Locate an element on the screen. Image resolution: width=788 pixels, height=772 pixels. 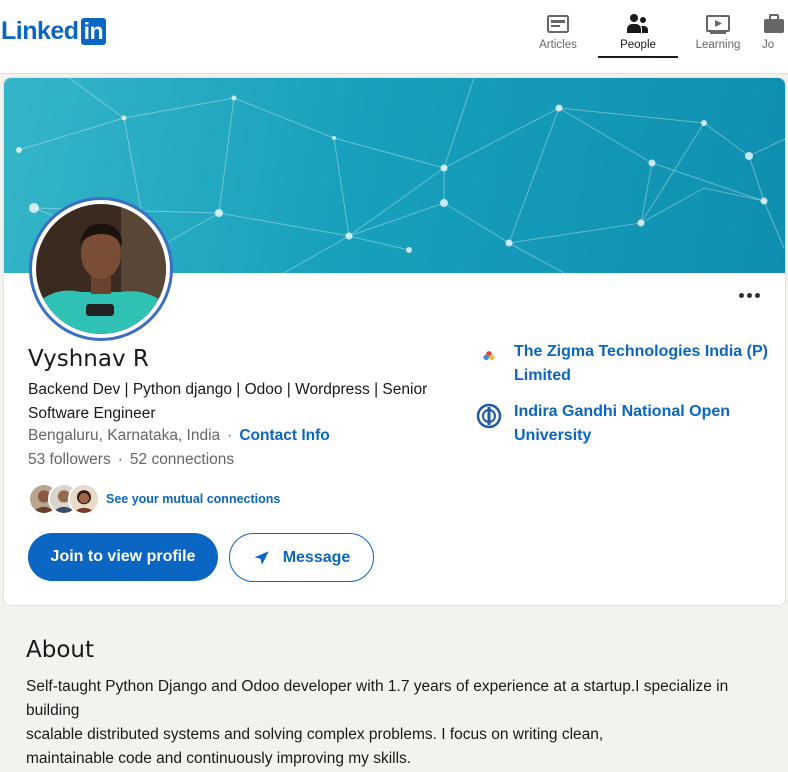
mutual-avatar is located at coordinates (84, 499).